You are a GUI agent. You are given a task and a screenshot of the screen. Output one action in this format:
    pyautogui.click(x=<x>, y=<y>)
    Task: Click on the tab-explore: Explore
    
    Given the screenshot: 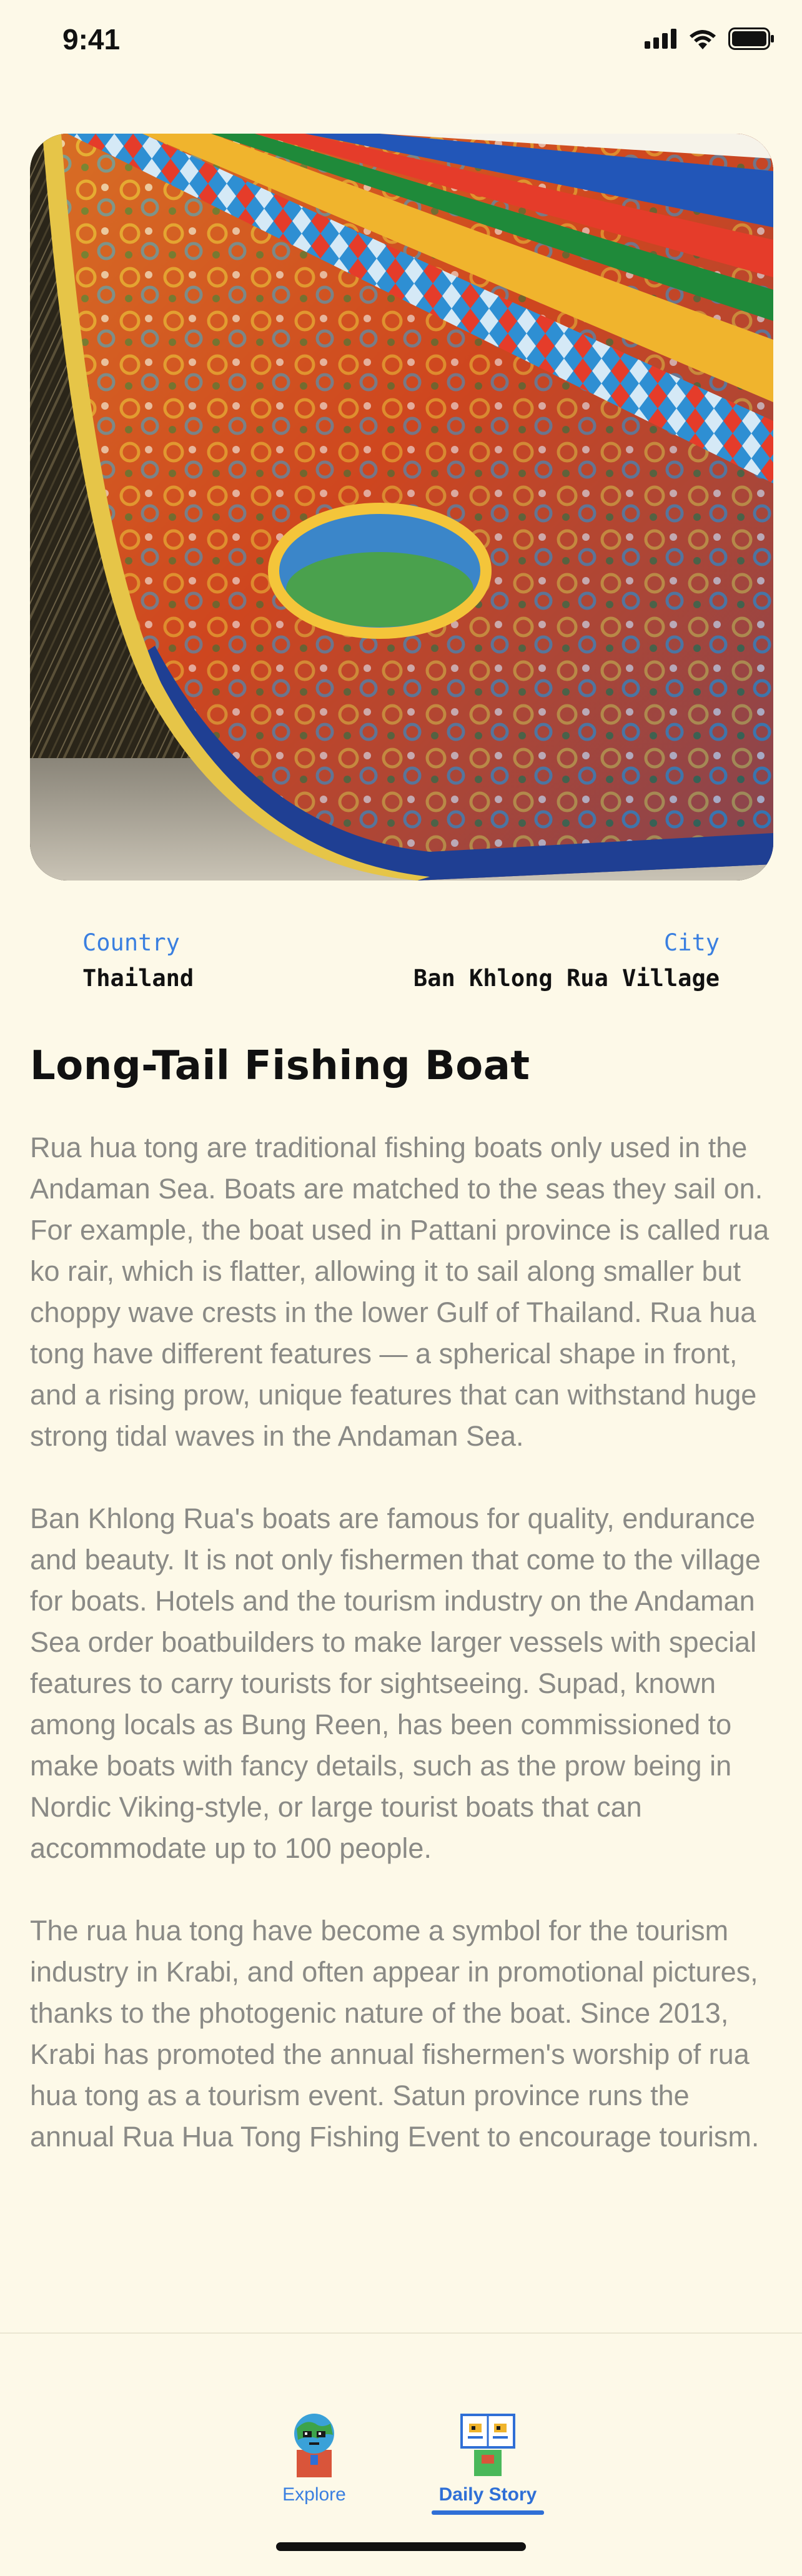 What is the action you would take?
    pyautogui.click(x=314, y=2458)
    